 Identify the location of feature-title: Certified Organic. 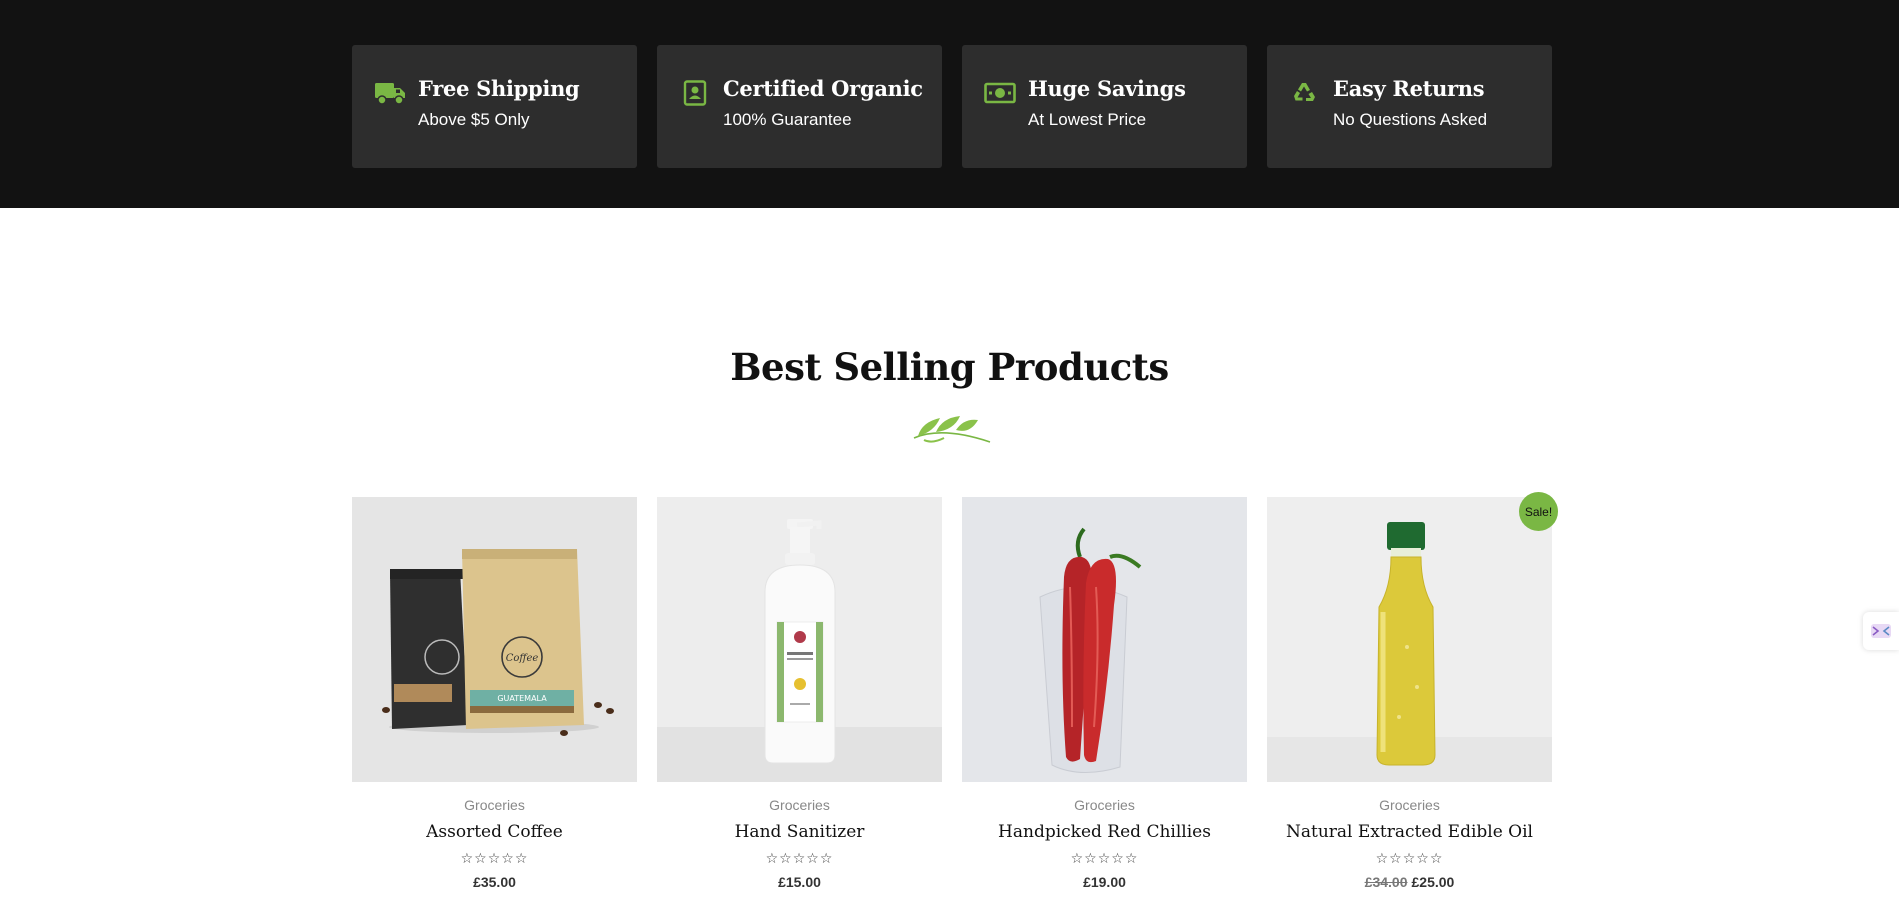
(823, 88).